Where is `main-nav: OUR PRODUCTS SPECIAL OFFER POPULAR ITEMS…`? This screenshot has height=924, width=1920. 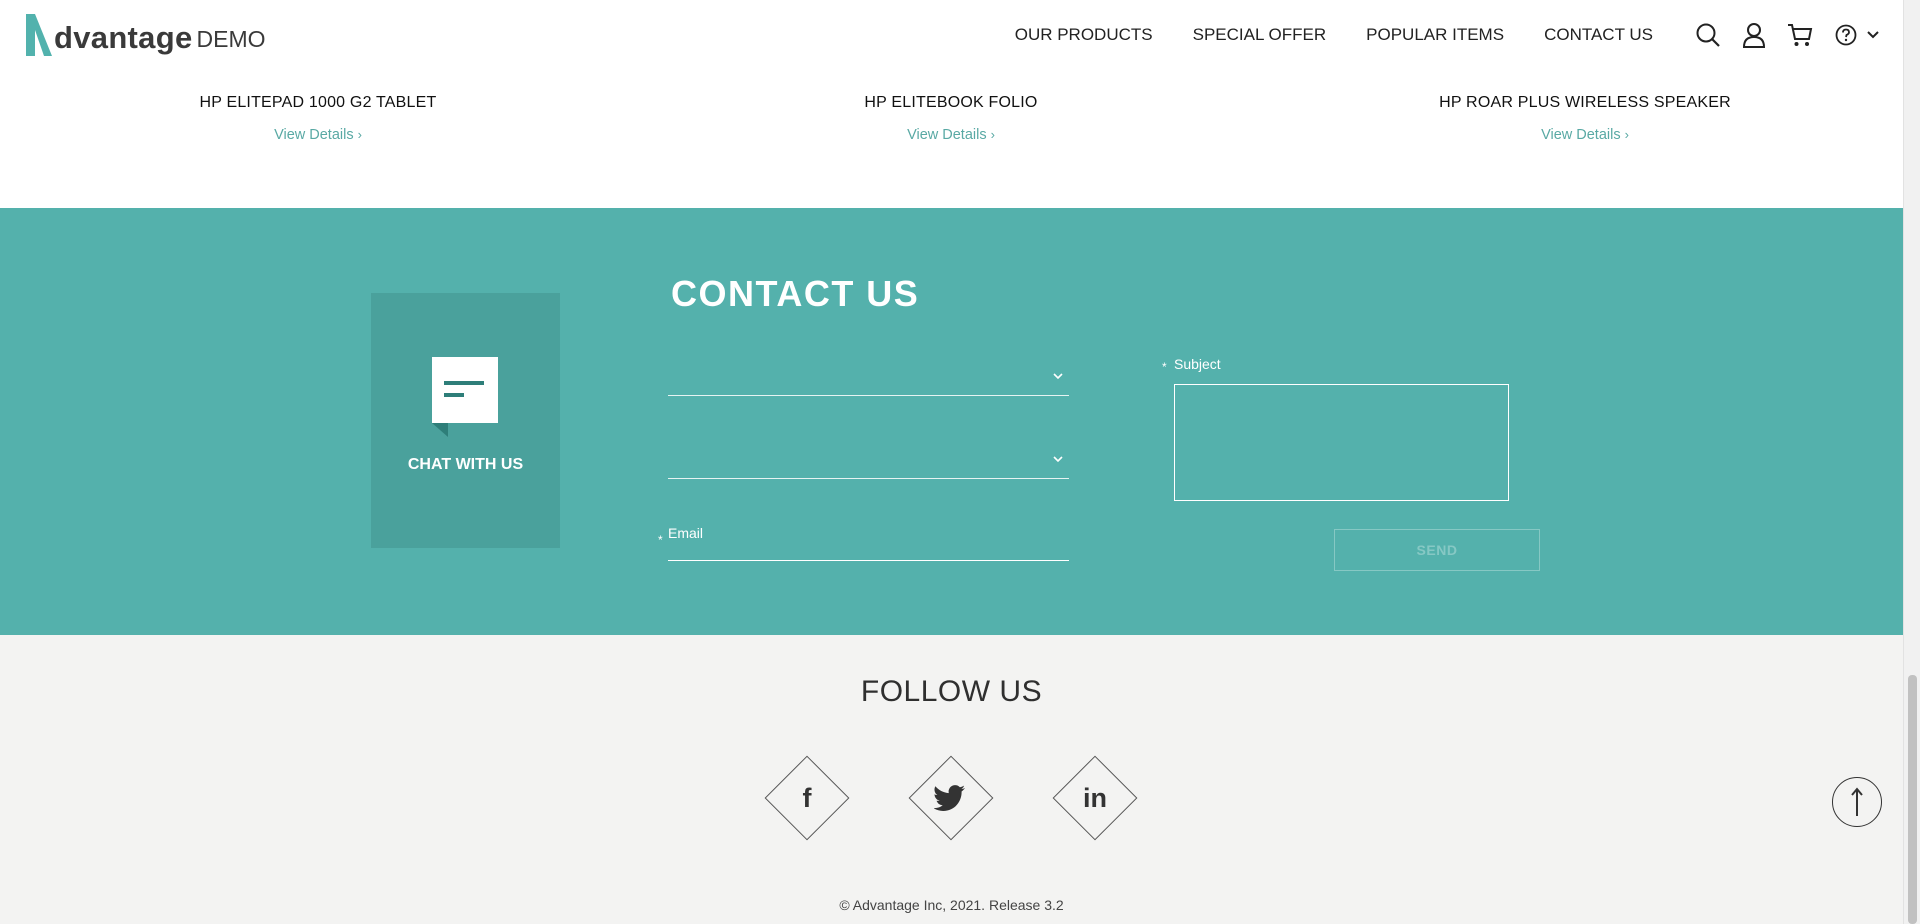 main-nav: OUR PRODUCTS SPECIAL OFFER POPULAR ITEMS… is located at coordinates (1459, 35).